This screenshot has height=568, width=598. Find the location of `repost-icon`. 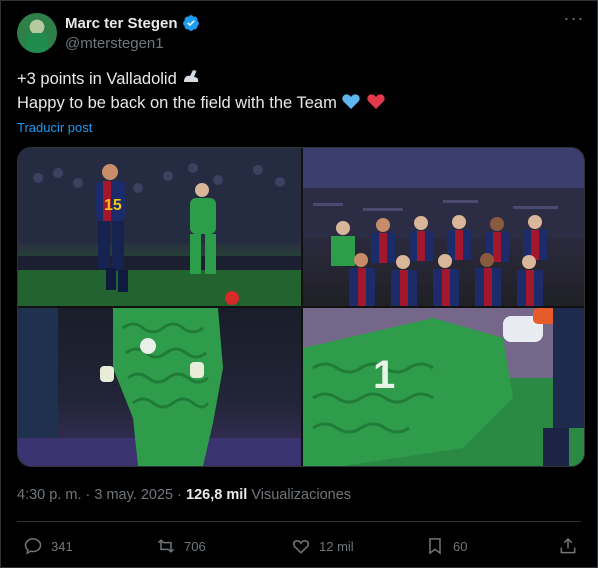

repost-icon is located at coordinates (166, 546).